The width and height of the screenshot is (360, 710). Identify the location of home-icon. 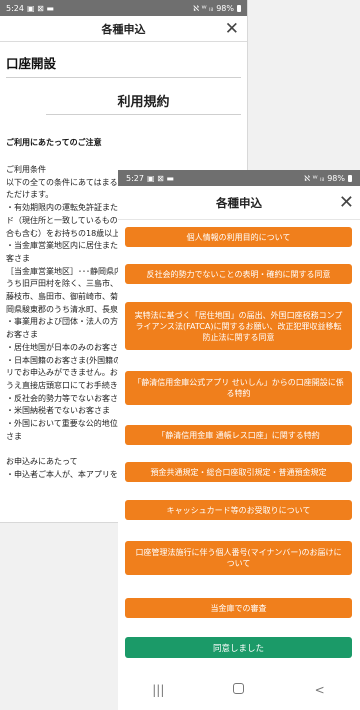
(239, 690).